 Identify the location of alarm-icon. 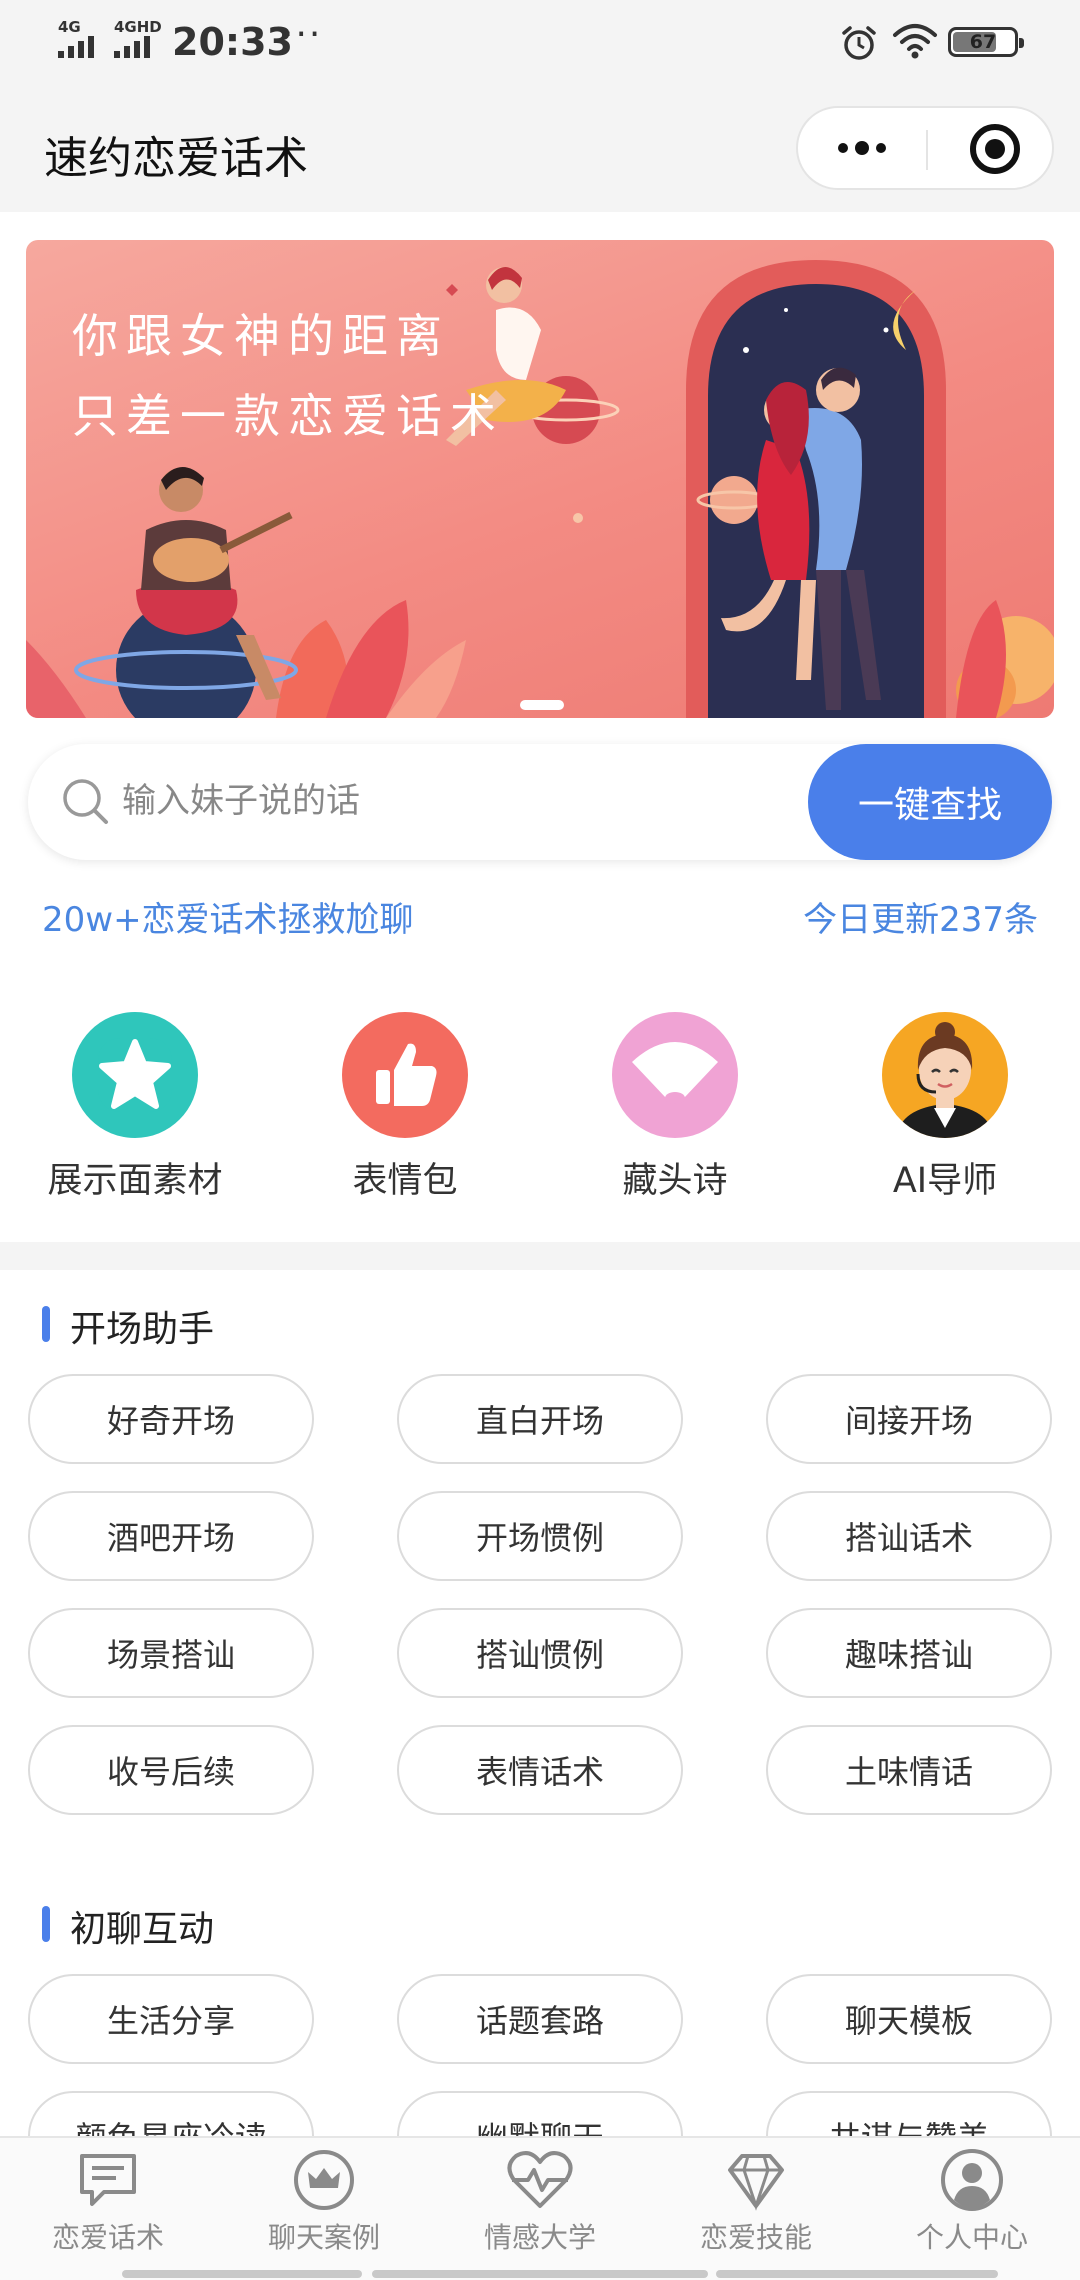
(859, 43).